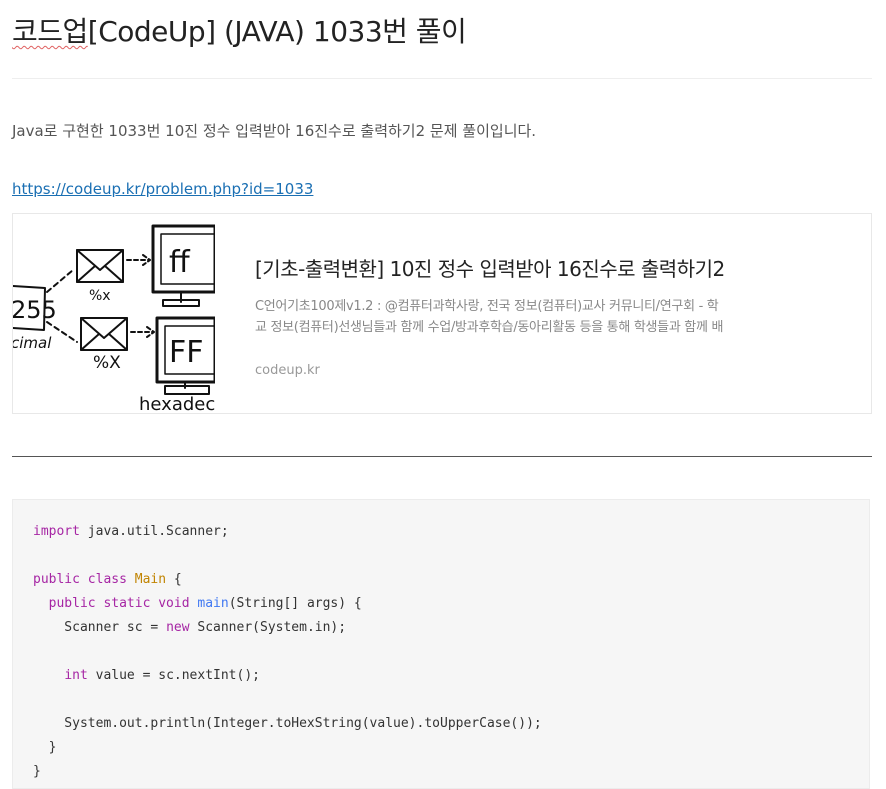  I want to click on code-line: public class Main {, so click(107, 579).